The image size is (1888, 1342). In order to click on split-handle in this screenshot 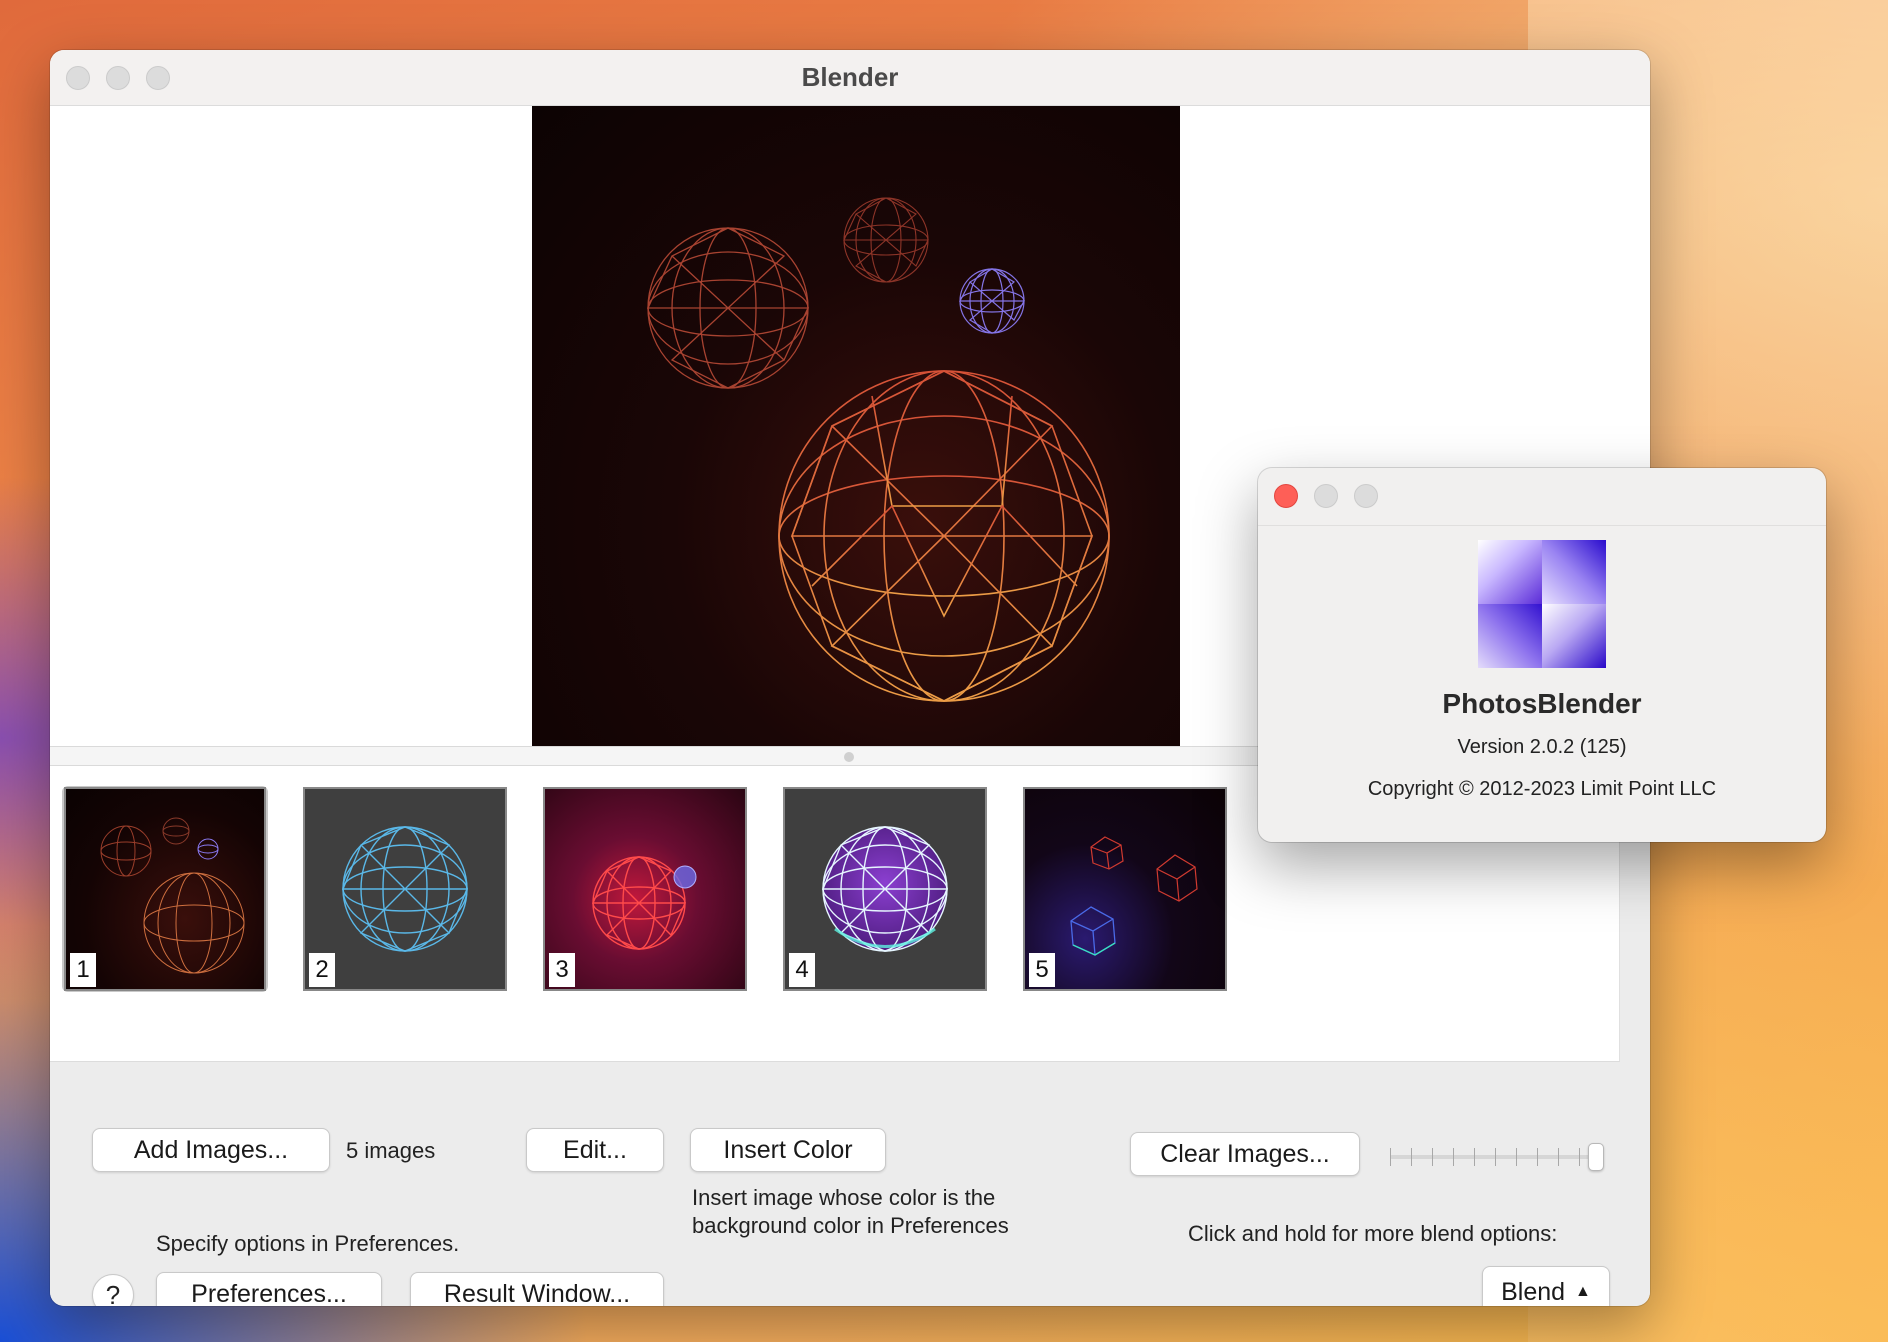, I will do `click(849, 757)`.